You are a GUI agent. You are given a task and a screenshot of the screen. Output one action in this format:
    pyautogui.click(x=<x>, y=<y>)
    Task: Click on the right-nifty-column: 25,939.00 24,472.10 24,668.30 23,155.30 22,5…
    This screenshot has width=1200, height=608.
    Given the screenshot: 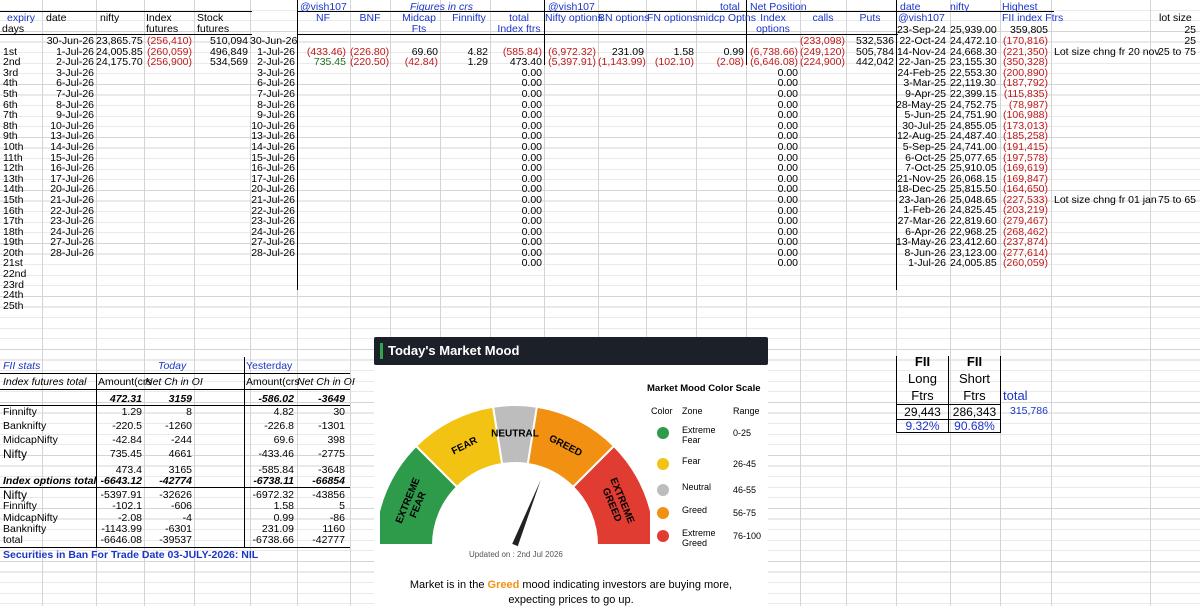 What is the action you would take?
    pyautogui.click(x=973, y=147)
    